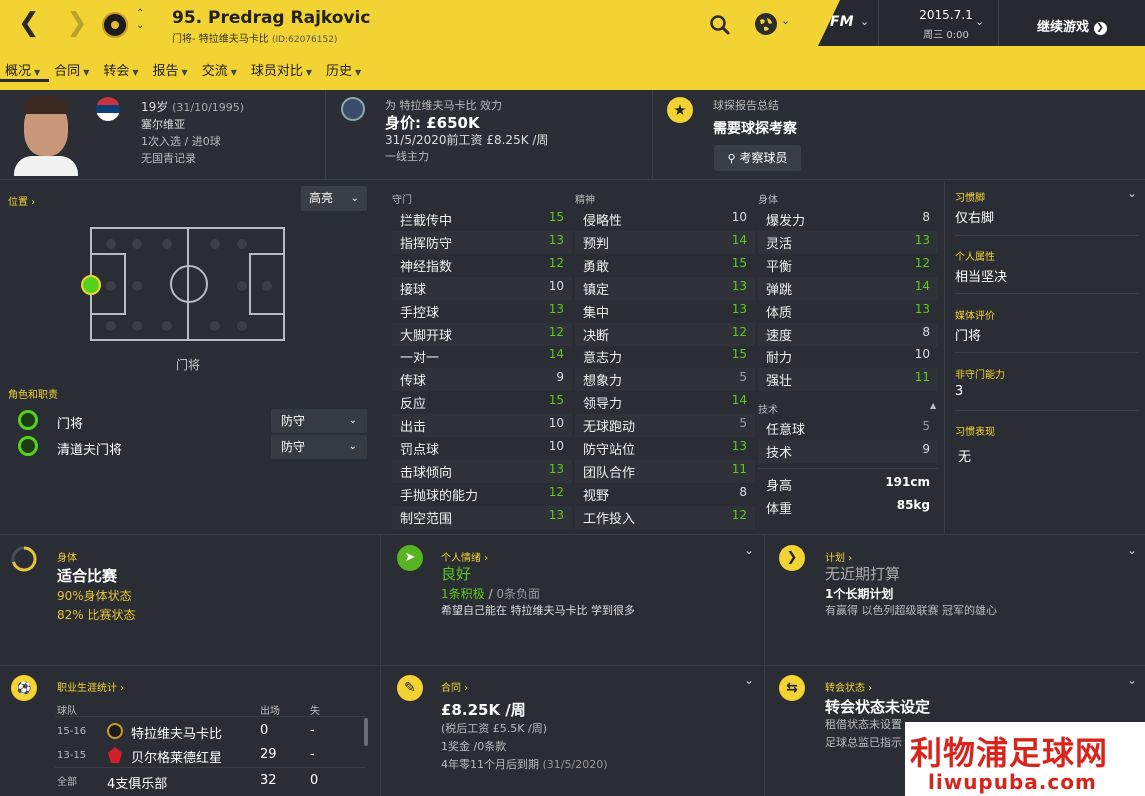  I want to click on menu-history: 历史 ▼, so click(345, 69).